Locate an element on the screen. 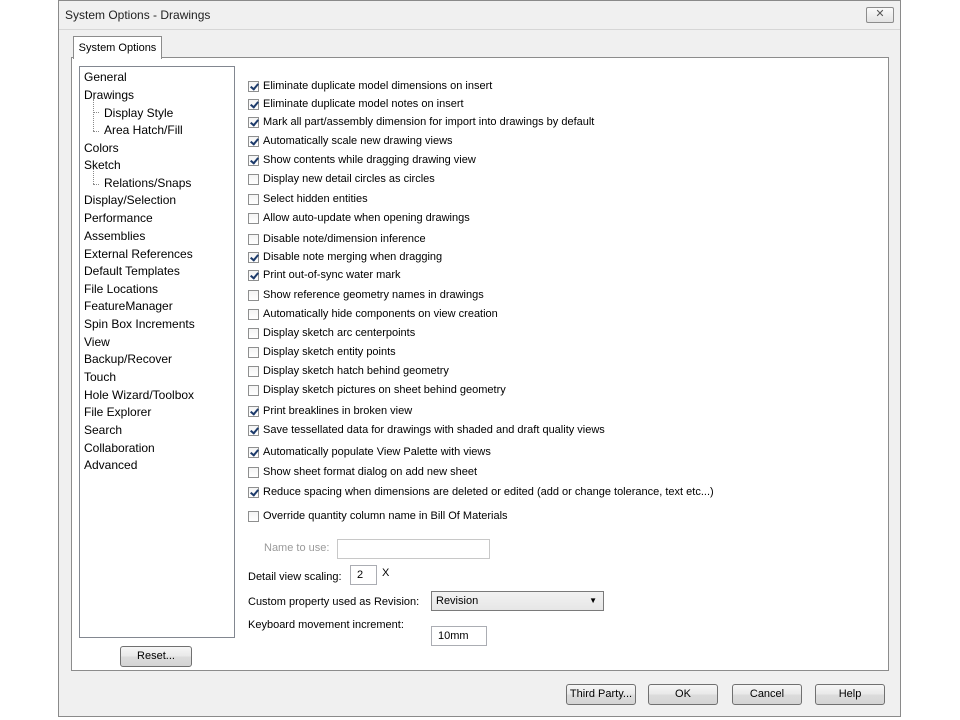 This screenshot has width=960, height=720. tree-item: Advanced is located at coordinates (110, 465).